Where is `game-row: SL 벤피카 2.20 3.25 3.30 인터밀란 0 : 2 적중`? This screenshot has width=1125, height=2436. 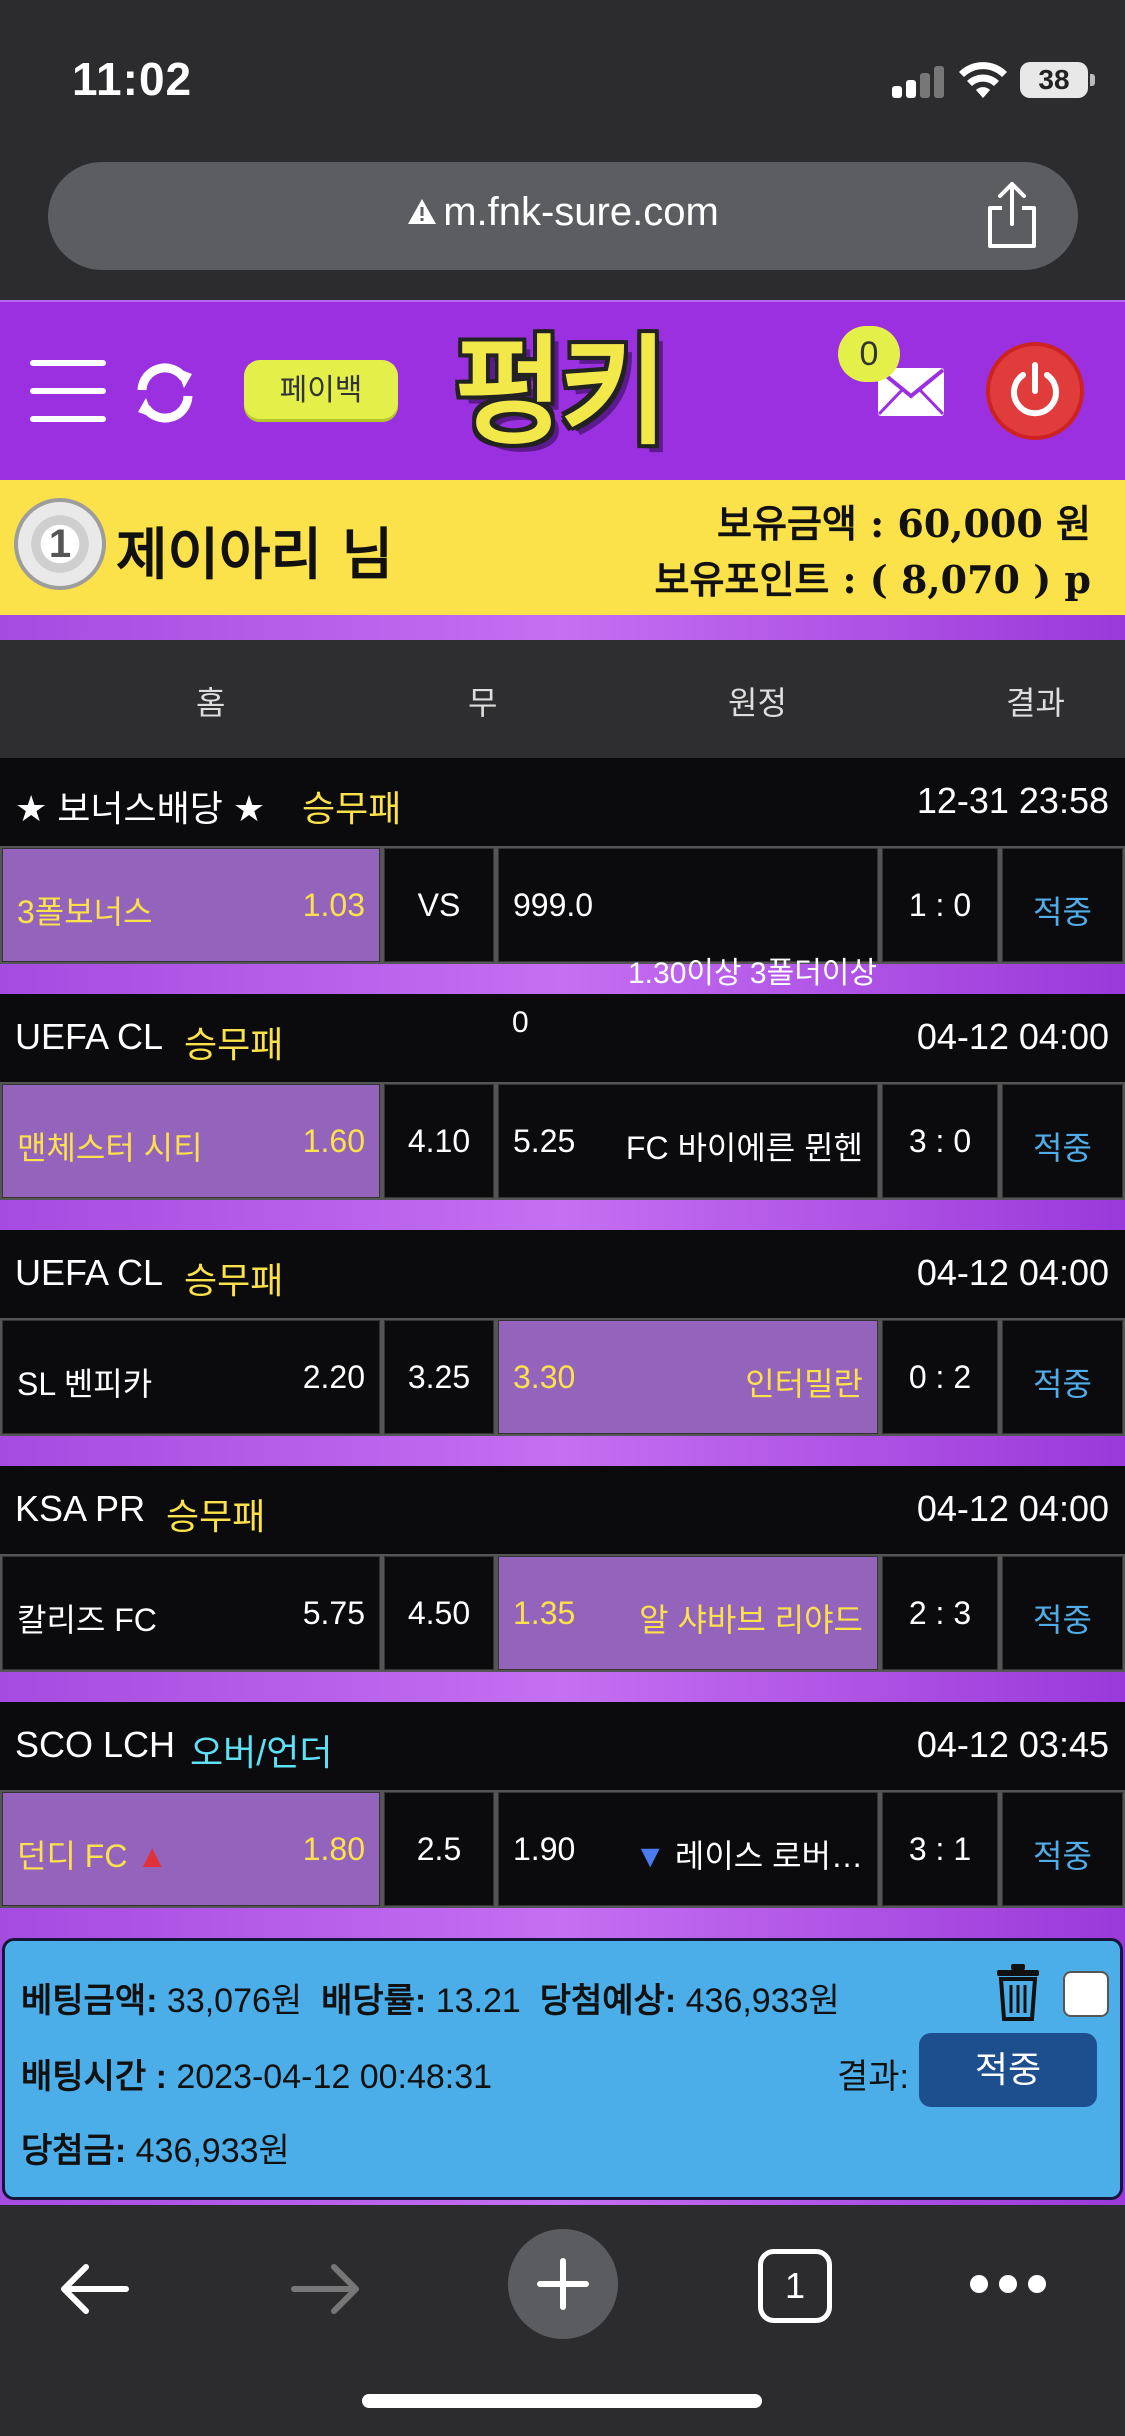 game-row: SL 벤피카 2.20 3.25 3.30 인터밀란 0 : 2 적중 is located at coordinates (562, 1377).